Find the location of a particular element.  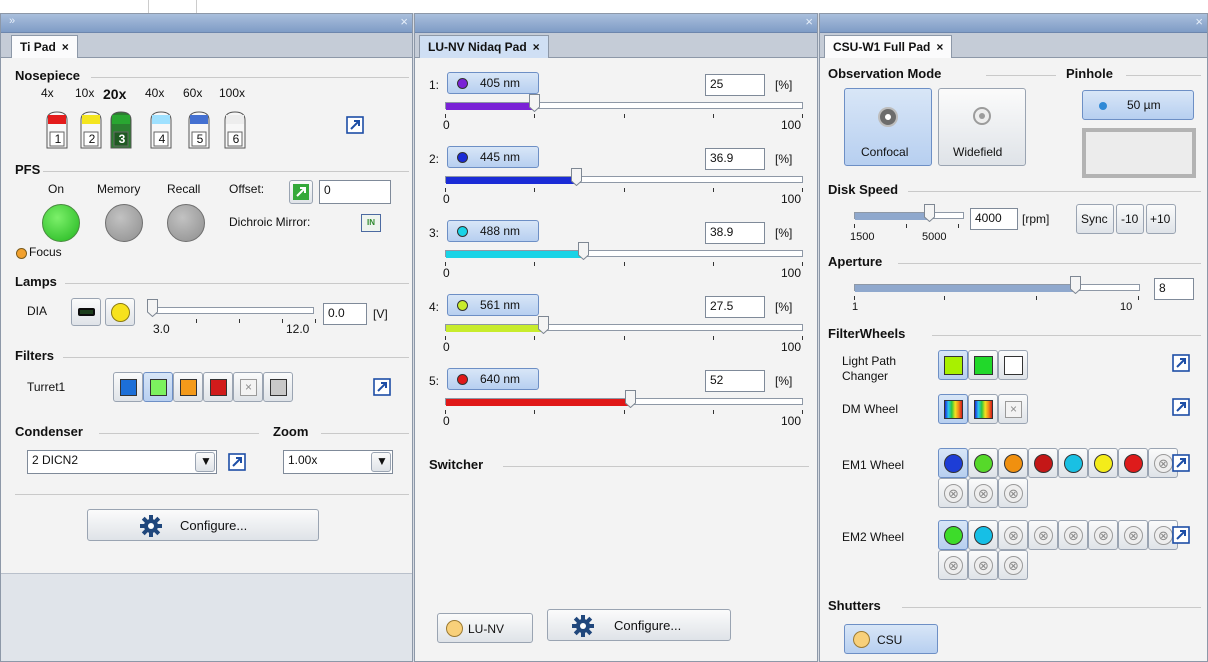

laser-405nm-button: 405 nm is located at coordinates (493, 83).